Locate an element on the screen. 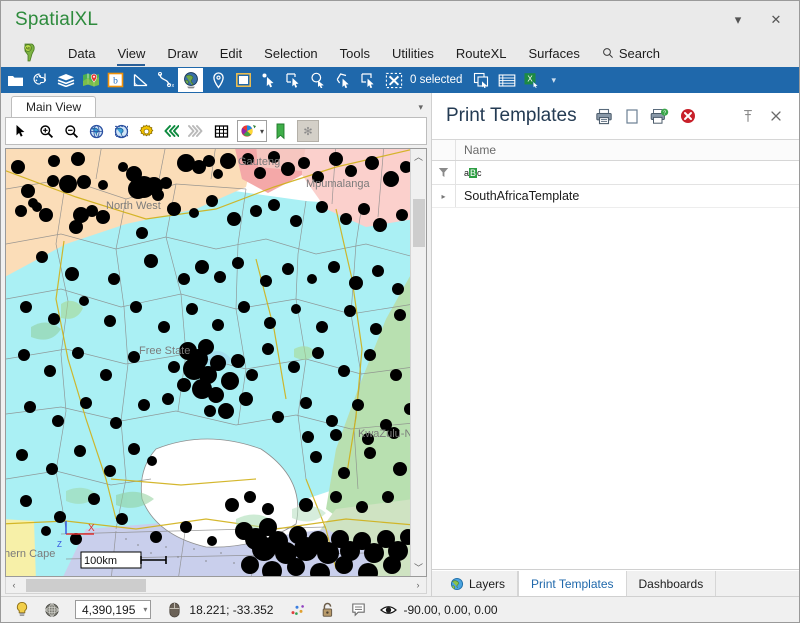 This screenshot has height=623, width=800. copy-selection-button is located at coordinates (481, 80).